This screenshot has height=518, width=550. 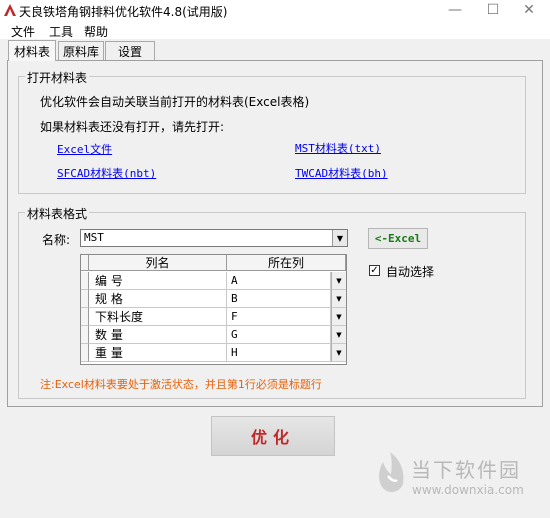 What do you see at coordinates (391, 472) in the screenshot?
I see `watermark-logo-icon` at bounding box center [391, 472].